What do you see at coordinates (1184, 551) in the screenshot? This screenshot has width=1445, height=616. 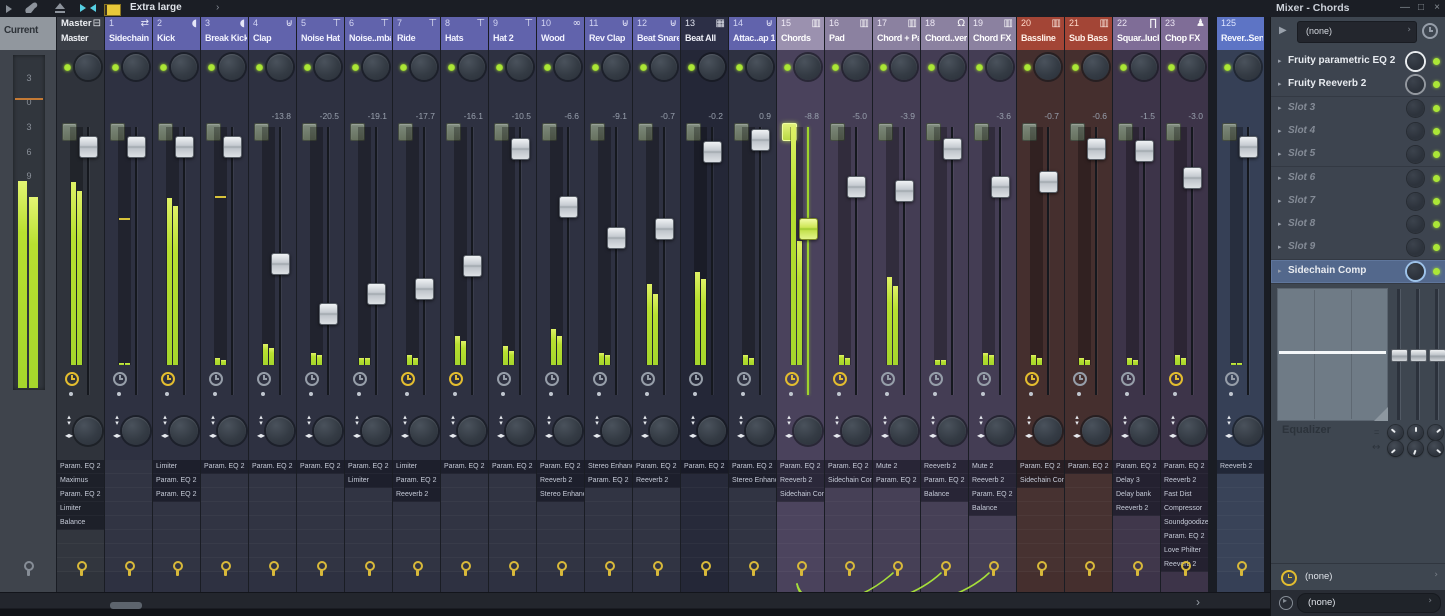 I see `plugin-slot: Love Philter` at bounding box center [1184, 551].